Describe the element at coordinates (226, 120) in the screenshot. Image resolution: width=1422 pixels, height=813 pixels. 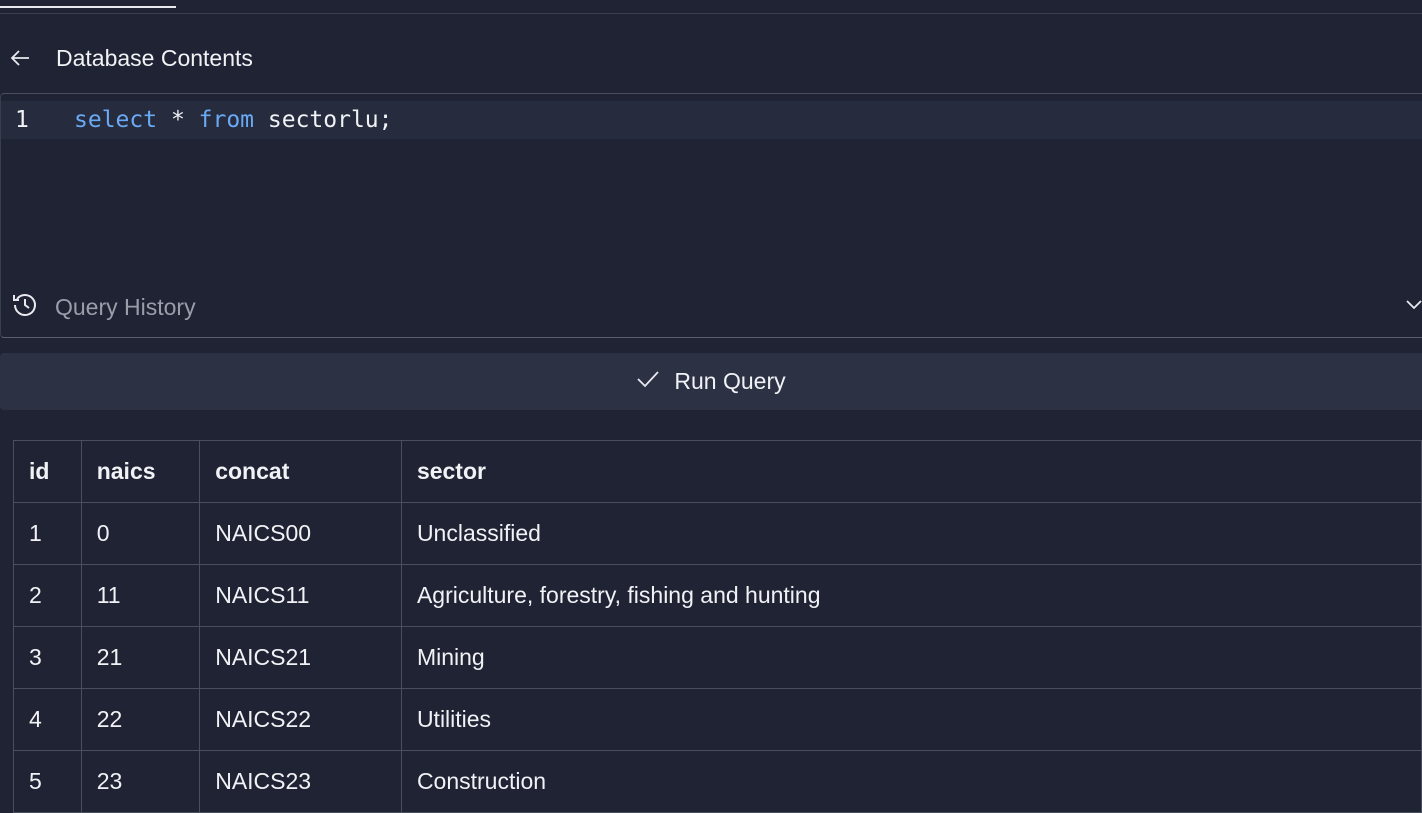
I see `keyword: from` at that location.